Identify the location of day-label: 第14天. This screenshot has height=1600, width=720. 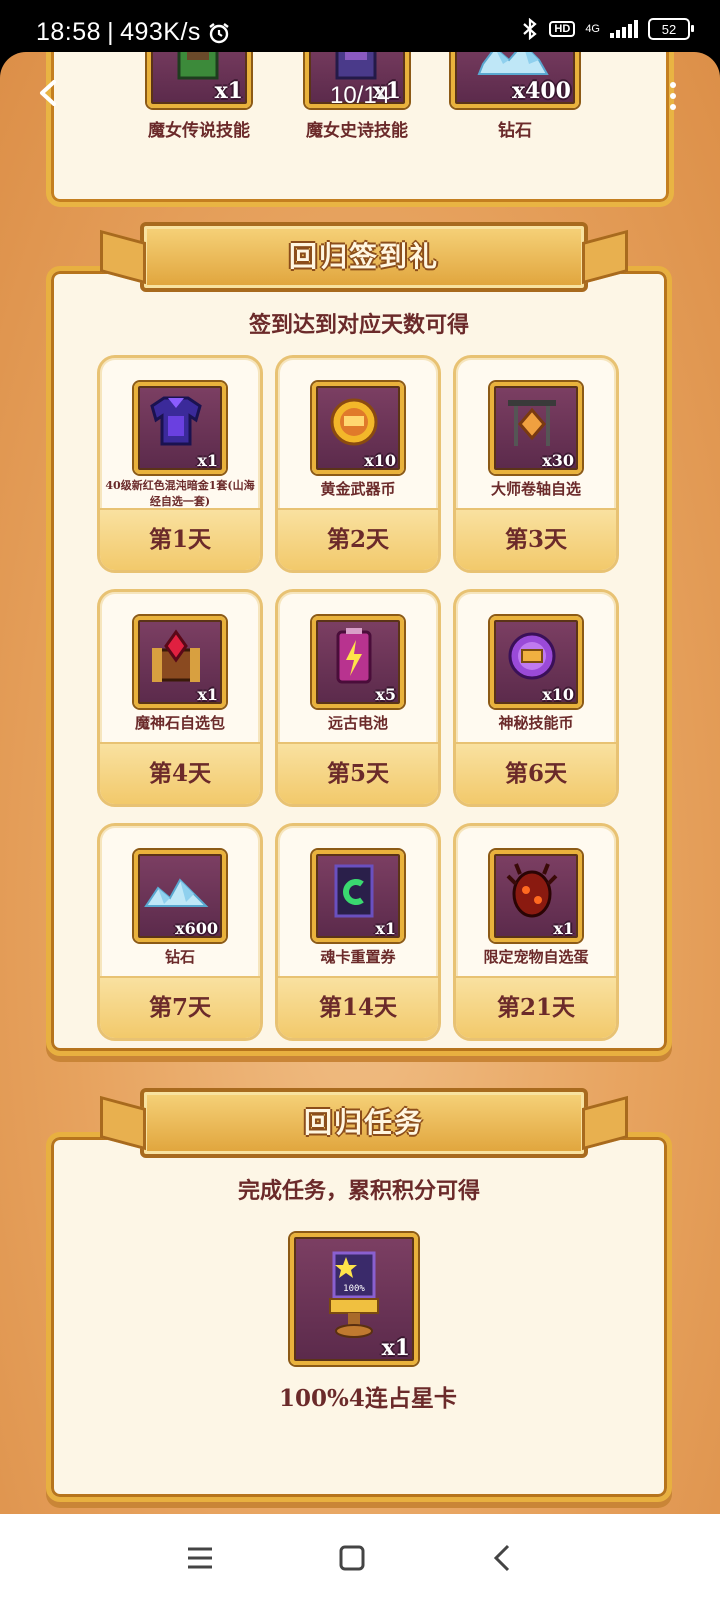
(357, 1007).